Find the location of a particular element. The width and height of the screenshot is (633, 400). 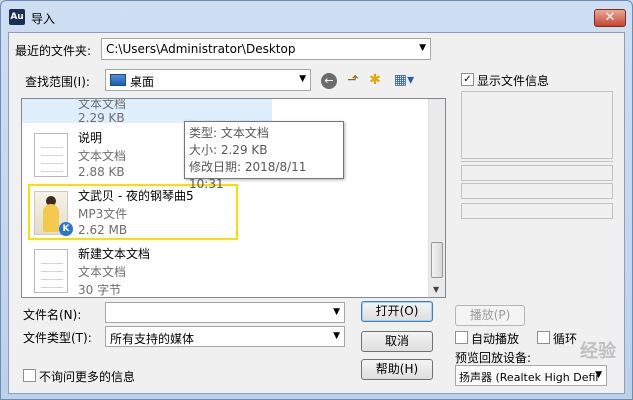

autoplay-label: 自动播放 is located at coordinates (495, 339).